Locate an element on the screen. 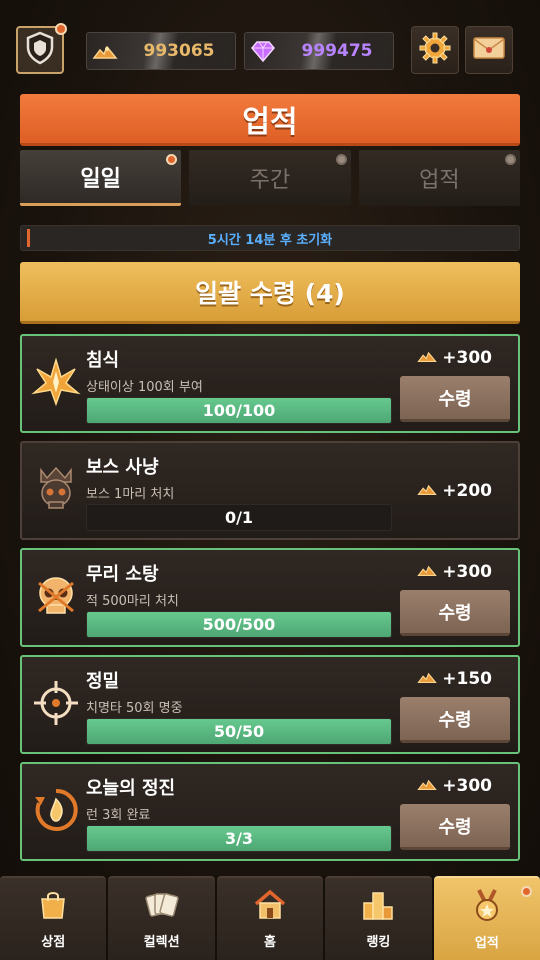 The image size is (540, 960). page-title: 업적 is located at coordinates (270, 120).